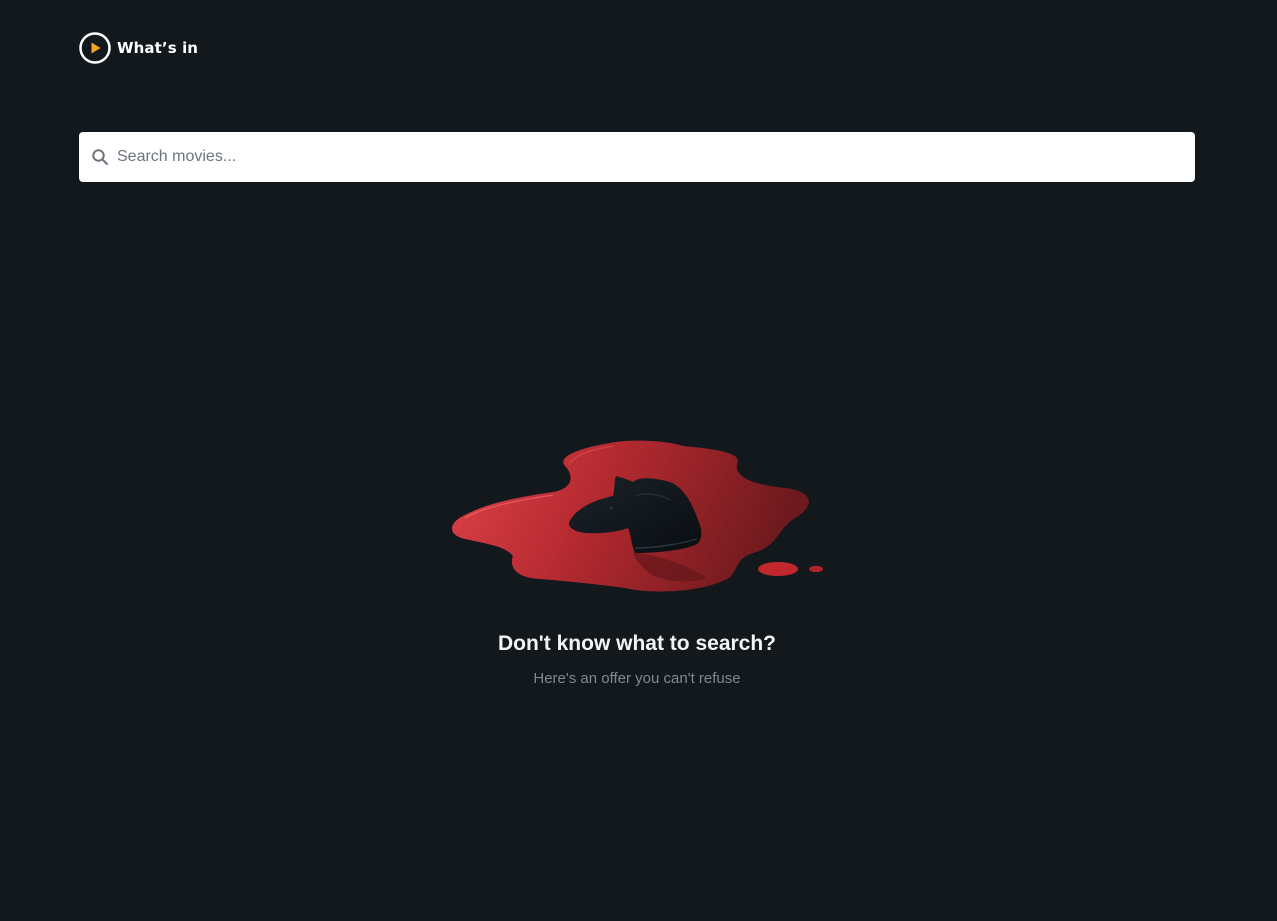 The height and width of the screenshot is (921, 1277). Describe the element at coordinates (637, 516) in the screenshot. I see `horse-head-blood-pool-illustration` at that location.